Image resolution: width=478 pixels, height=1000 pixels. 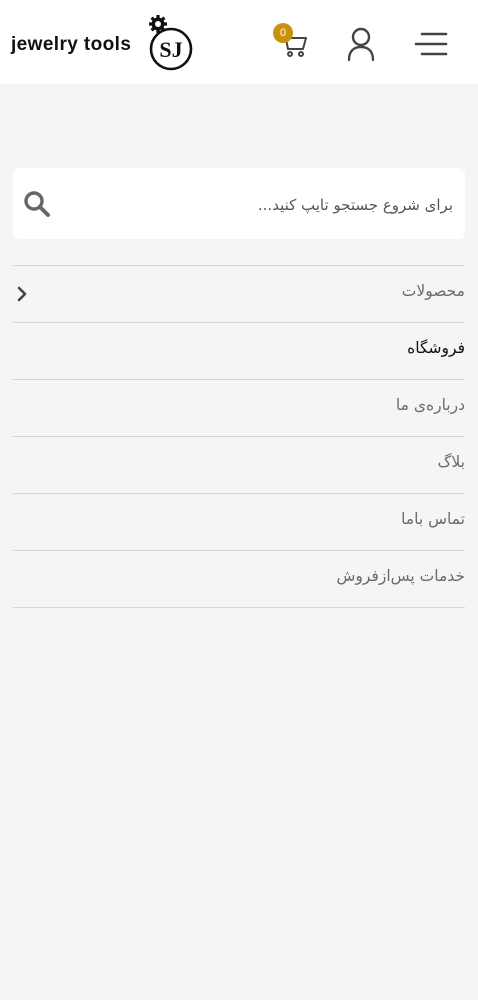 What do you see at coordinates (239, 579) in the screenshot?
I see `nav-item-after-sales-service: خدمات پس‌ازفروش` at bounding box center [239, 579].